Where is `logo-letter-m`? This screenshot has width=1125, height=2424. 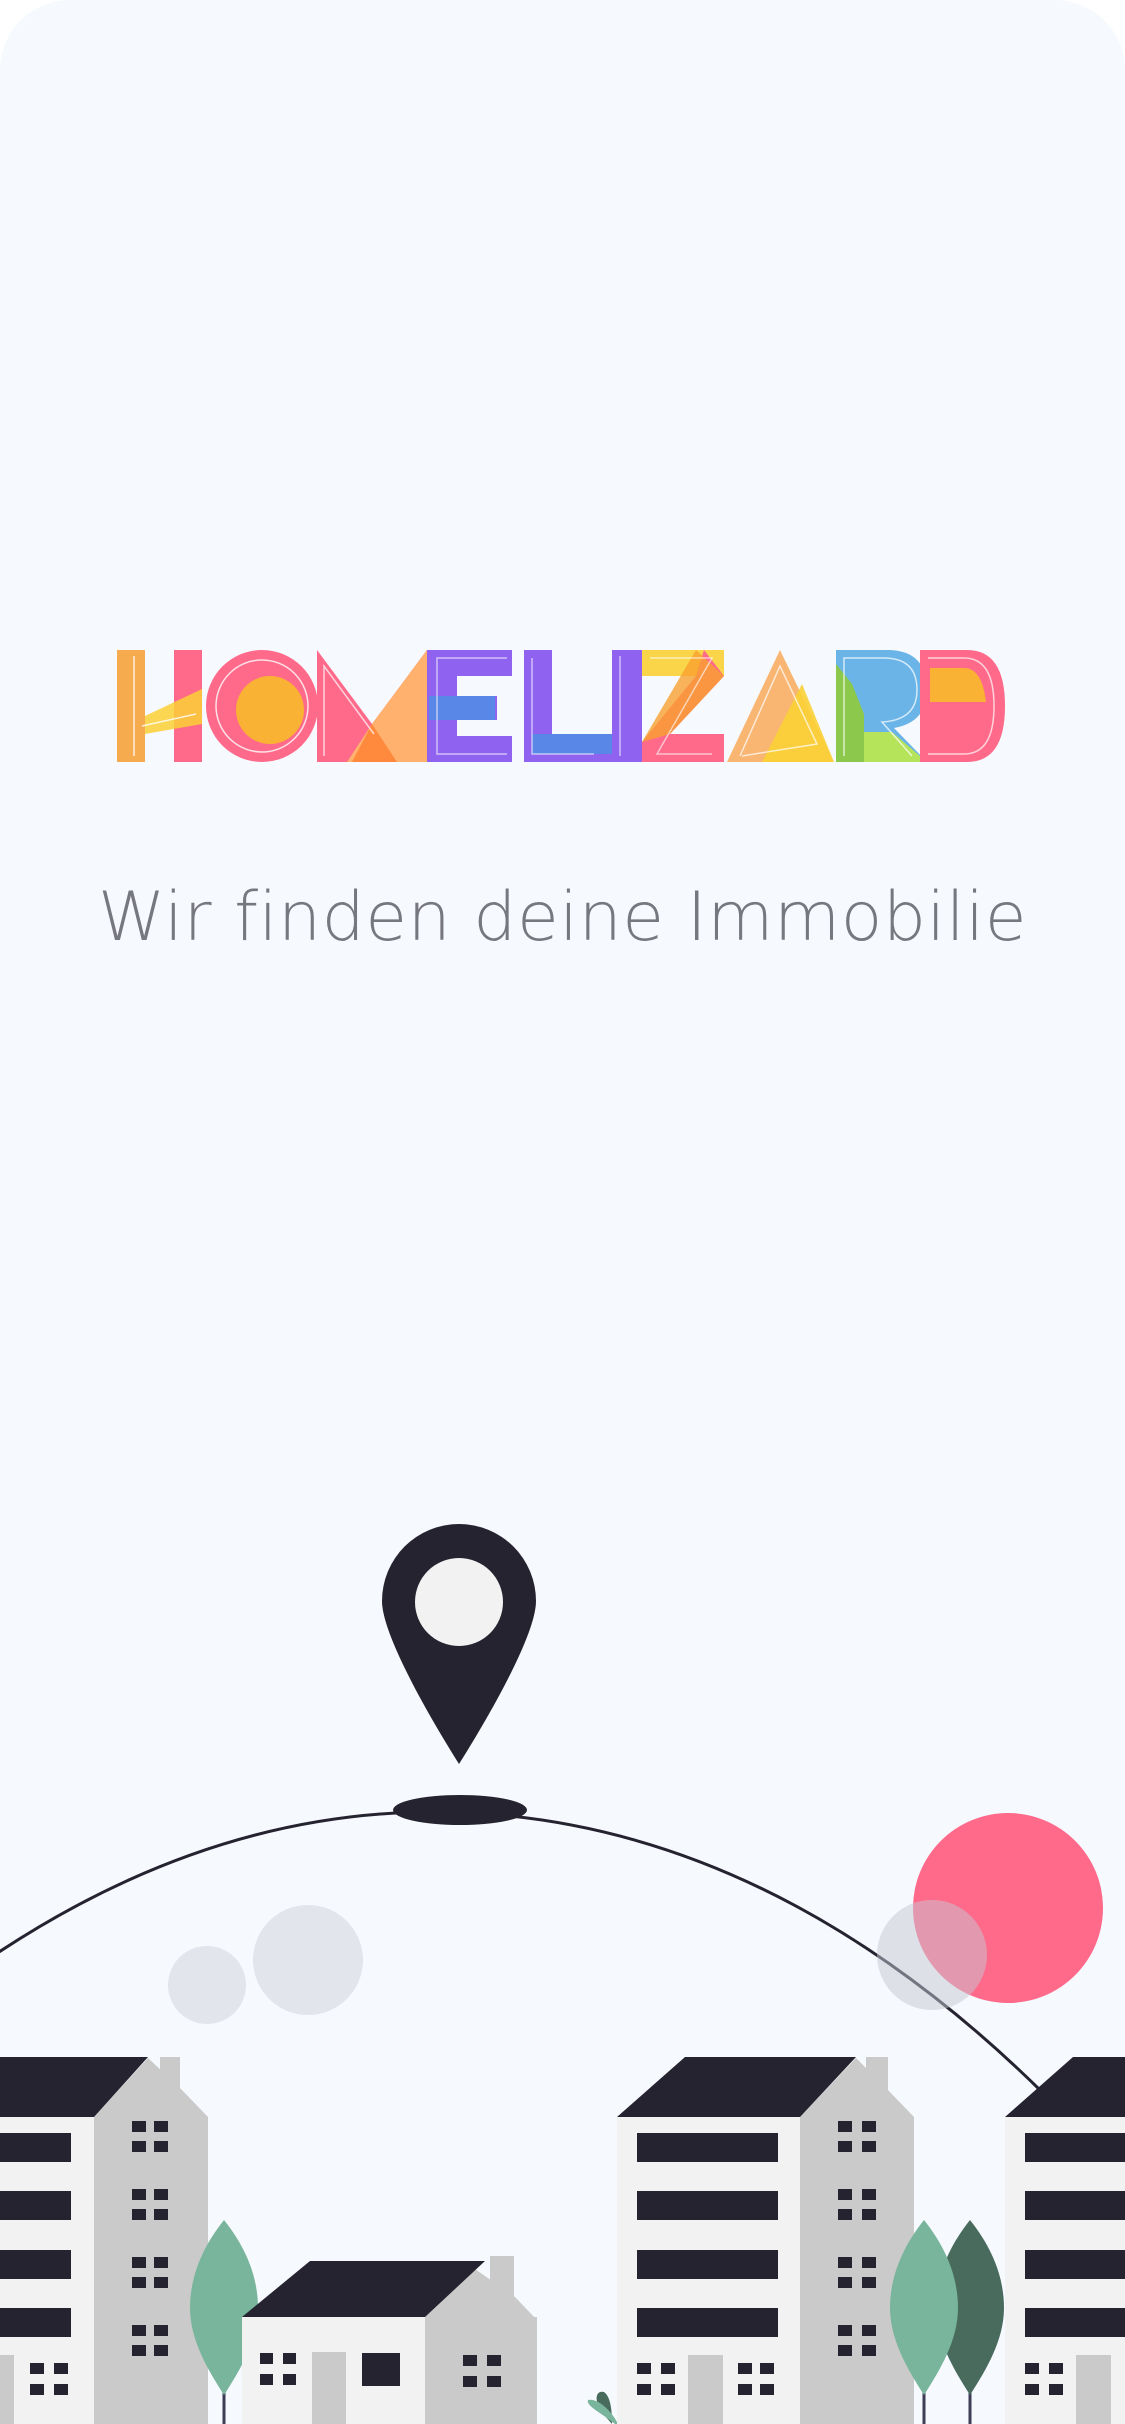
logo-letter-m is located at coordinates (372, 706).